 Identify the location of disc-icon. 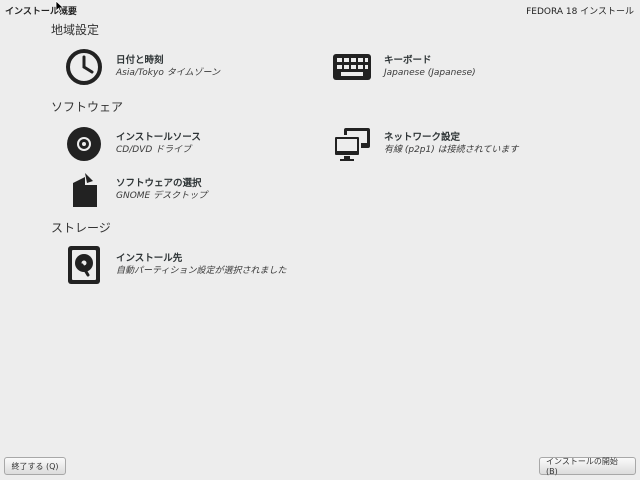
(84, 144).